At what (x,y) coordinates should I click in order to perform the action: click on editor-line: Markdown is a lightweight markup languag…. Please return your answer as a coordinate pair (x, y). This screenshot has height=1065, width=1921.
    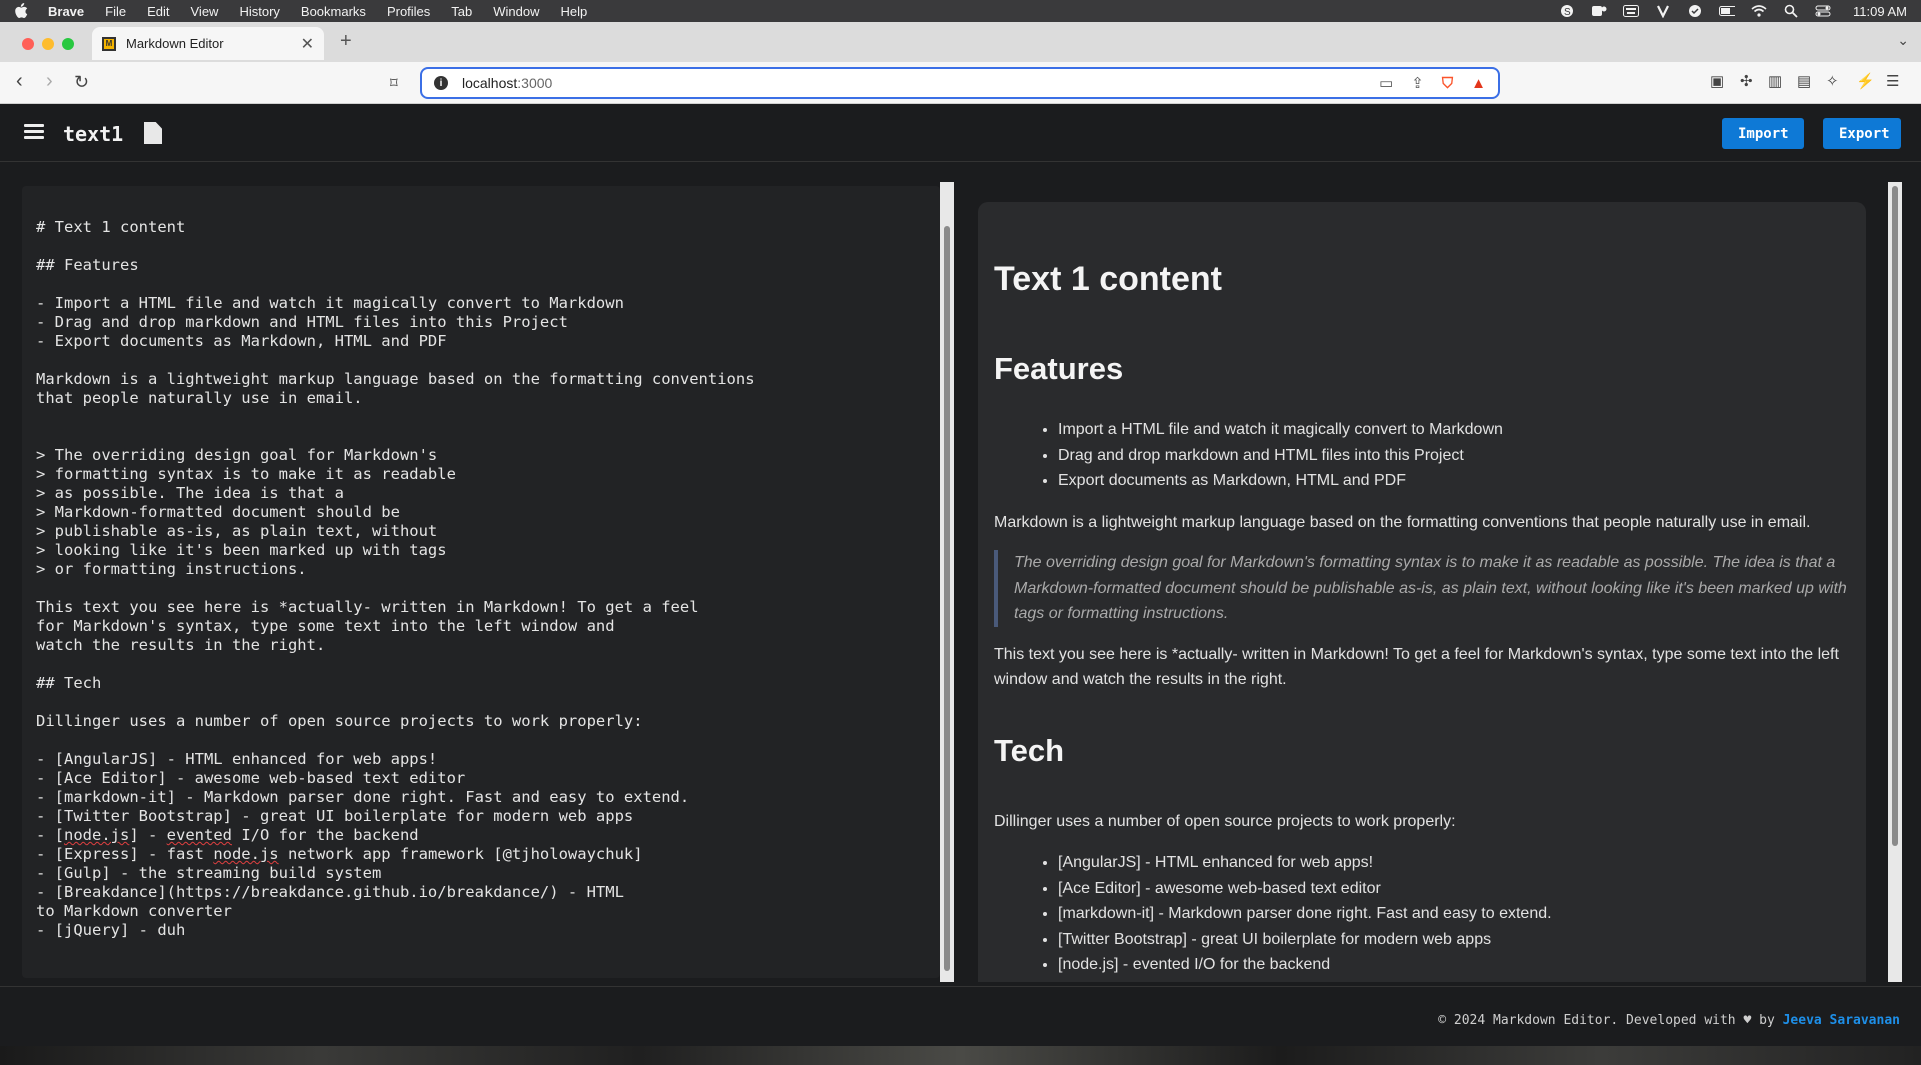
    Looking at the image, I should click on (395, 379).